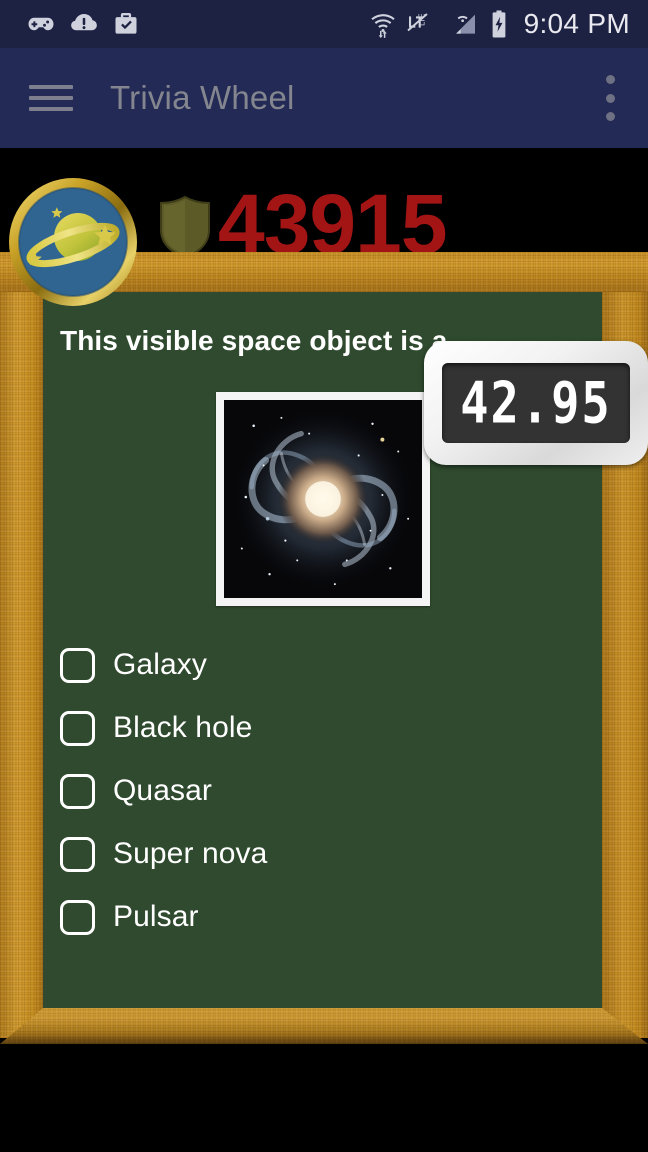 Image resolution: width=648 pixels, height=1152 pixels. Describe the element at coordinates (190, 854) in the screenshot. I see `option-label: Super nova` at that location.